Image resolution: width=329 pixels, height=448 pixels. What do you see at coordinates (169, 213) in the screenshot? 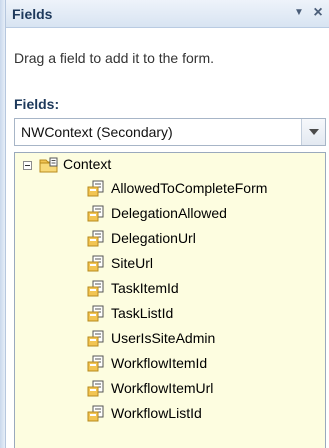
I see `field-label: DelegationAllowed` at bounding box center [169, 213].